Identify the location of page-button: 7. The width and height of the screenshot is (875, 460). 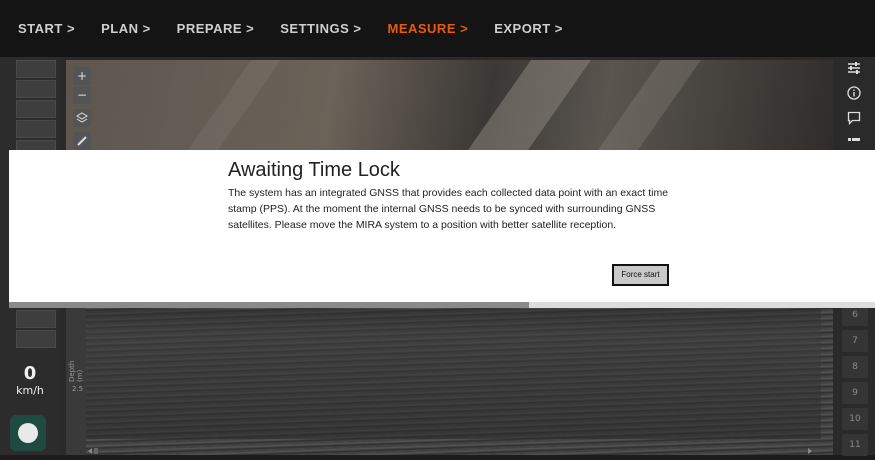
(855, 341).